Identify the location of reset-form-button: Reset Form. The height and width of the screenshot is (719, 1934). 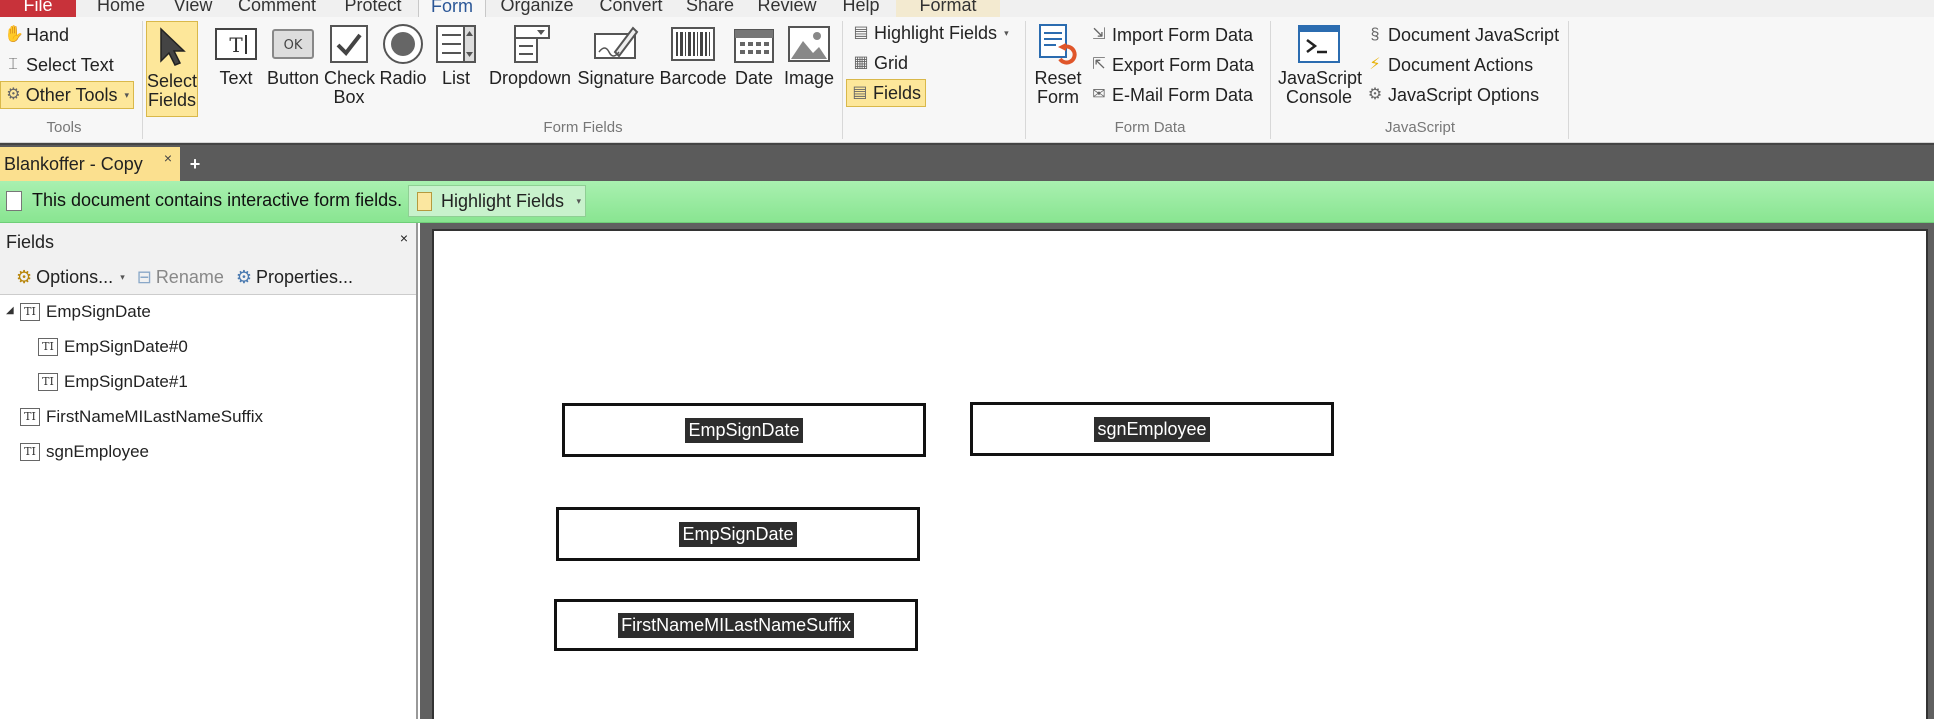
(1058, 64).